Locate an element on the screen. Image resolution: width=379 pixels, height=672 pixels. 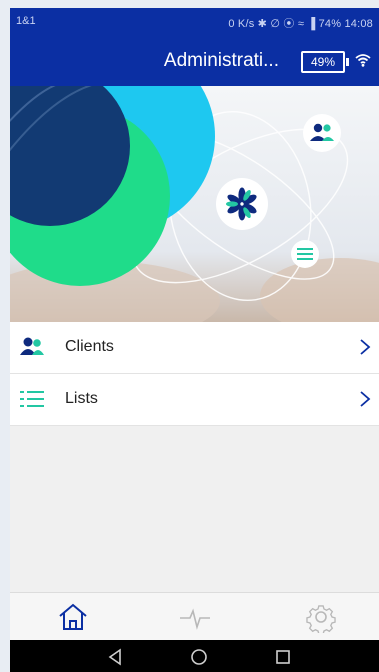
battery-badge: 49% is located at coordinates (325, 62).